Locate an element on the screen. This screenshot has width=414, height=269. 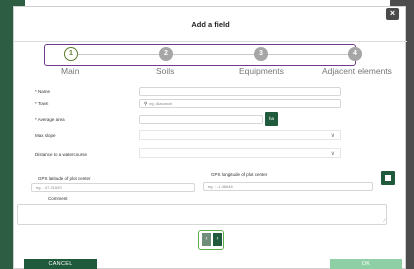
step-adjacent-circle: 4 is located at coordinates (355, 54).